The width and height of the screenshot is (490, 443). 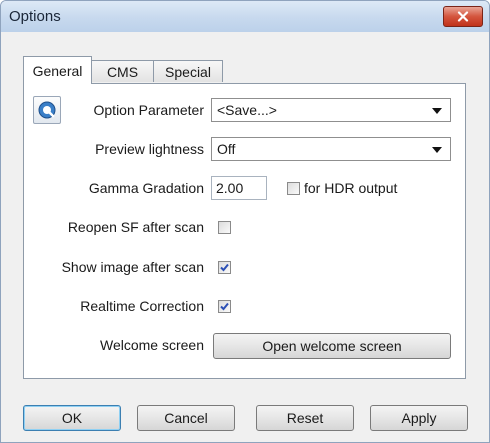 What do you see at coordinates (135, 227) in the screenshot?
I see `reopen-sf-label: Reopen SF after scan` at bounding box center [135, 227].